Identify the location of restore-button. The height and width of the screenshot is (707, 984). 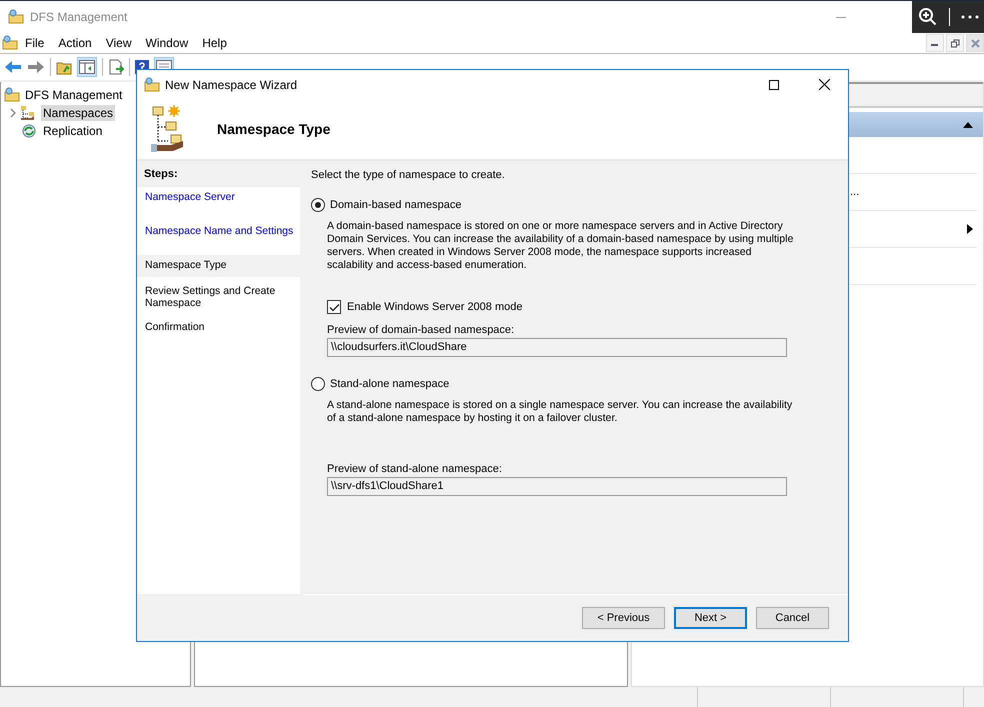
(955, 43).